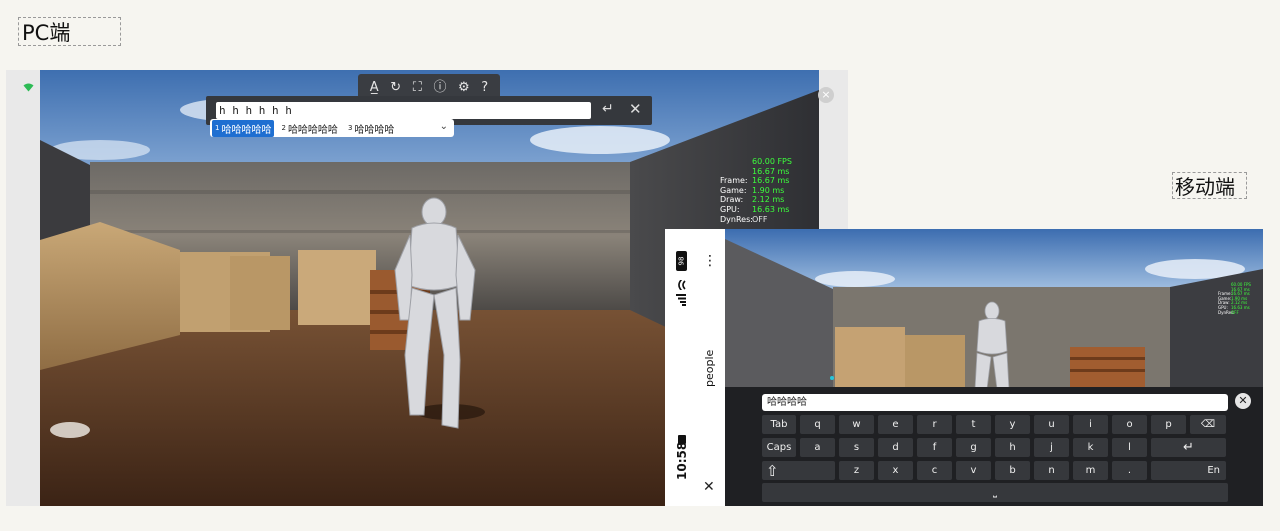 This screenshot has width=1280, height=531. Describe the element at coordinates (1243, 401) in the screenshot. I see `clear-icon: ✕` at that location.